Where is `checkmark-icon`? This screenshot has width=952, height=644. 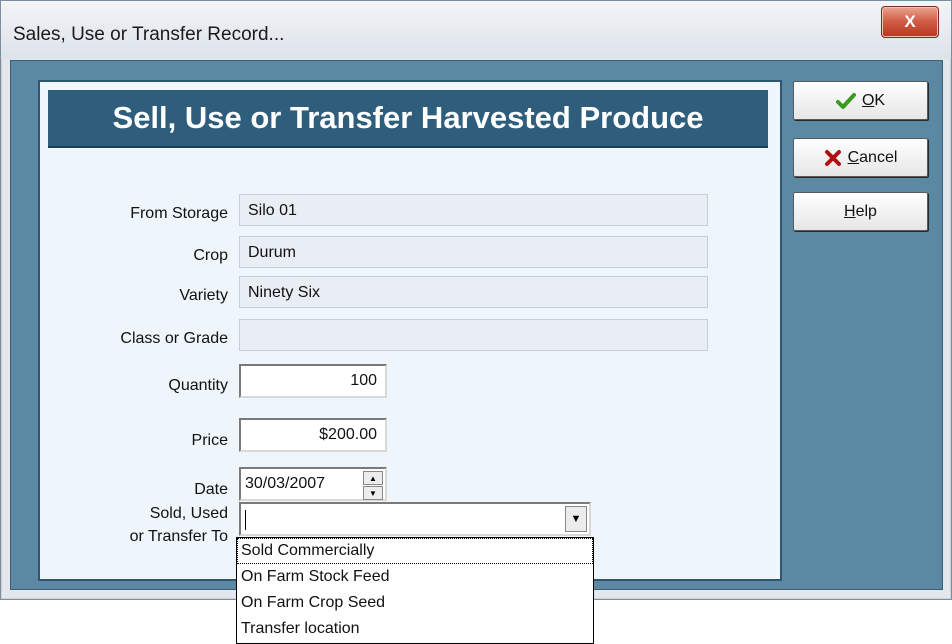 checkmark-icon is located at coordinates (845, 100).